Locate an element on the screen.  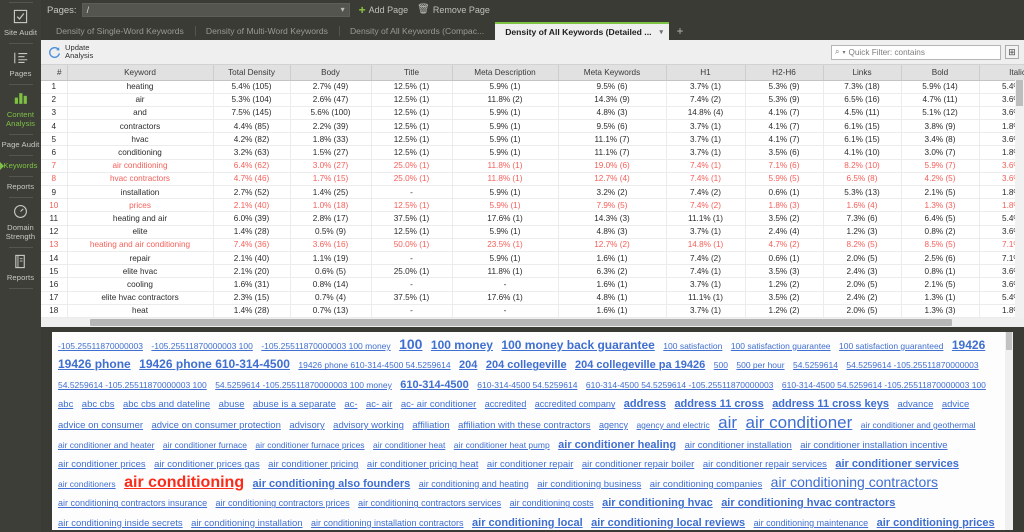
sidebar-item-page-audit: Page Audit is located at coordinates (20, 145).